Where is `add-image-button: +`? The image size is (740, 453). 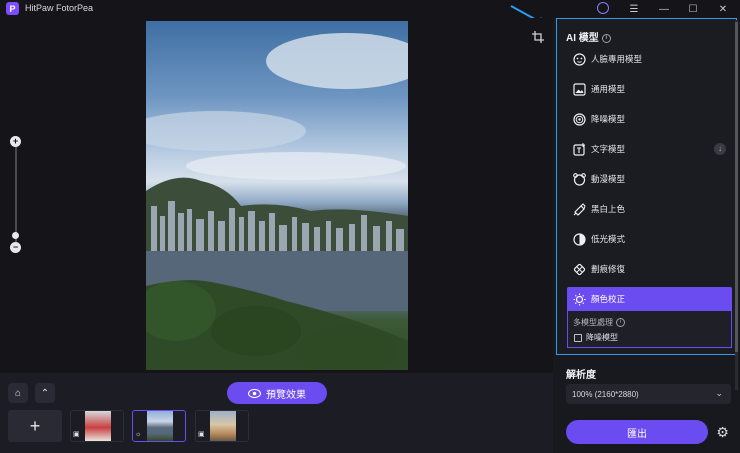
add-image-button: + is located at coordinates (35, 426).